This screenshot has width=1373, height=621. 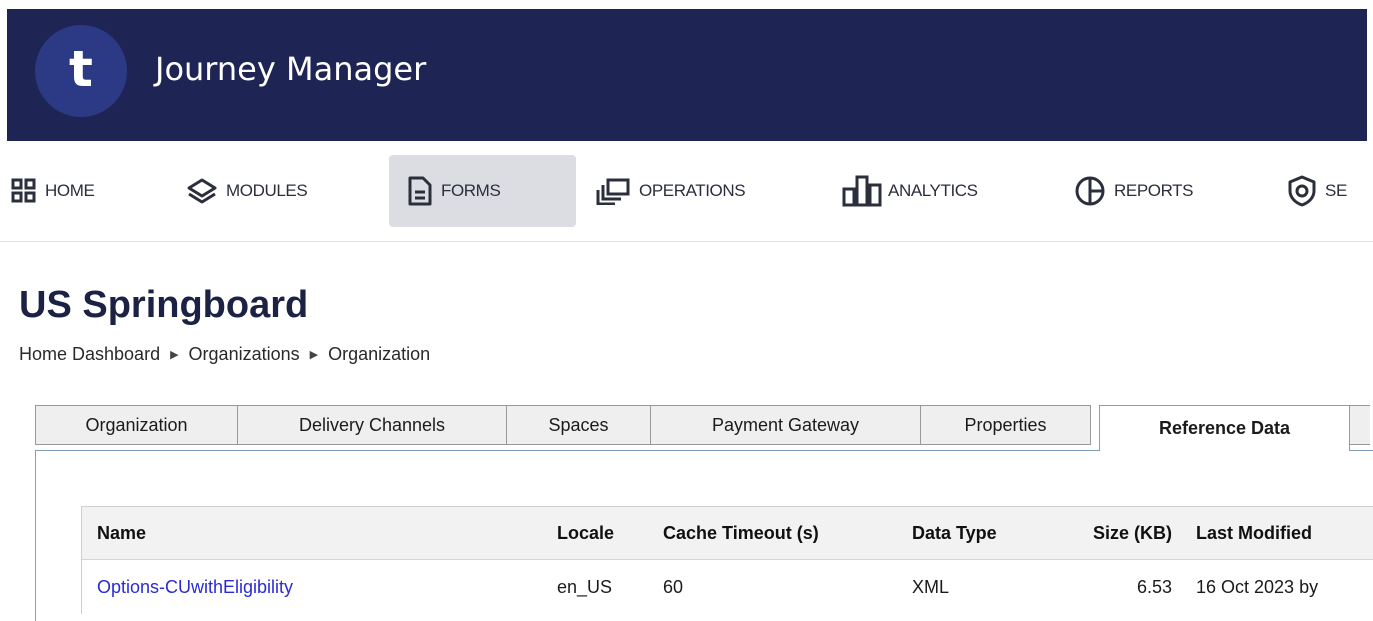 What do you see at coordinates (1257, 586) in the screenshot?
I see `row-last-modified-cell: 16 Oct 2023 by` at bounding box center [1257, 586].